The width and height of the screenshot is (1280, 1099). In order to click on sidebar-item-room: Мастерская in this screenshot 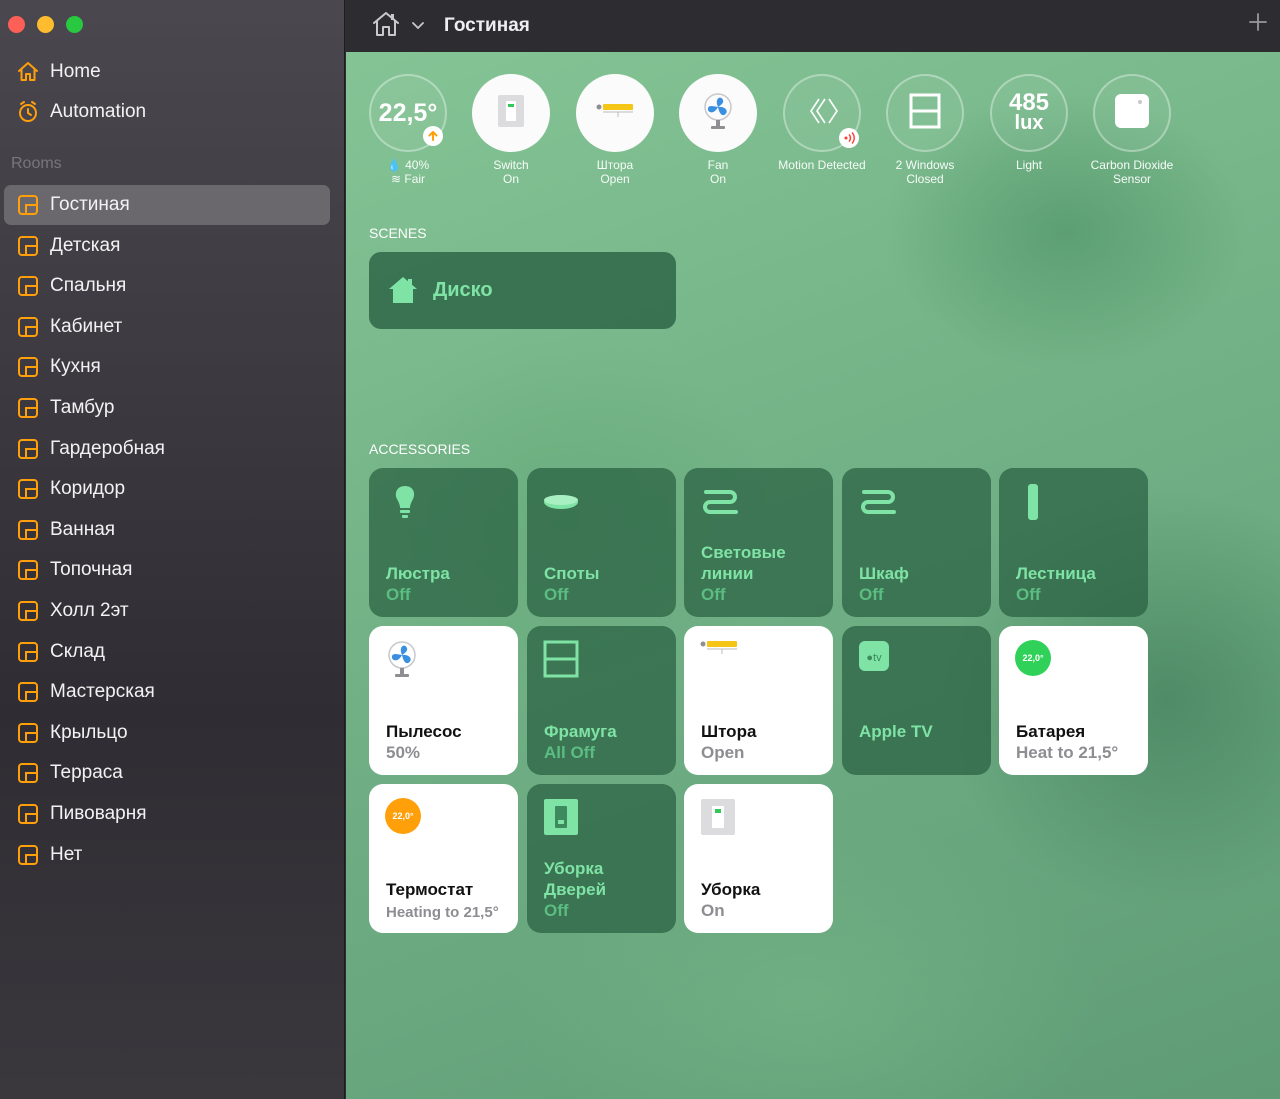, I will do `click(167, 692)`.